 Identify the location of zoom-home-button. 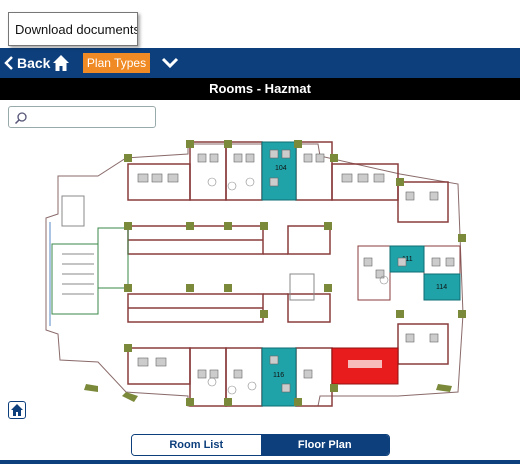
(17, 410).